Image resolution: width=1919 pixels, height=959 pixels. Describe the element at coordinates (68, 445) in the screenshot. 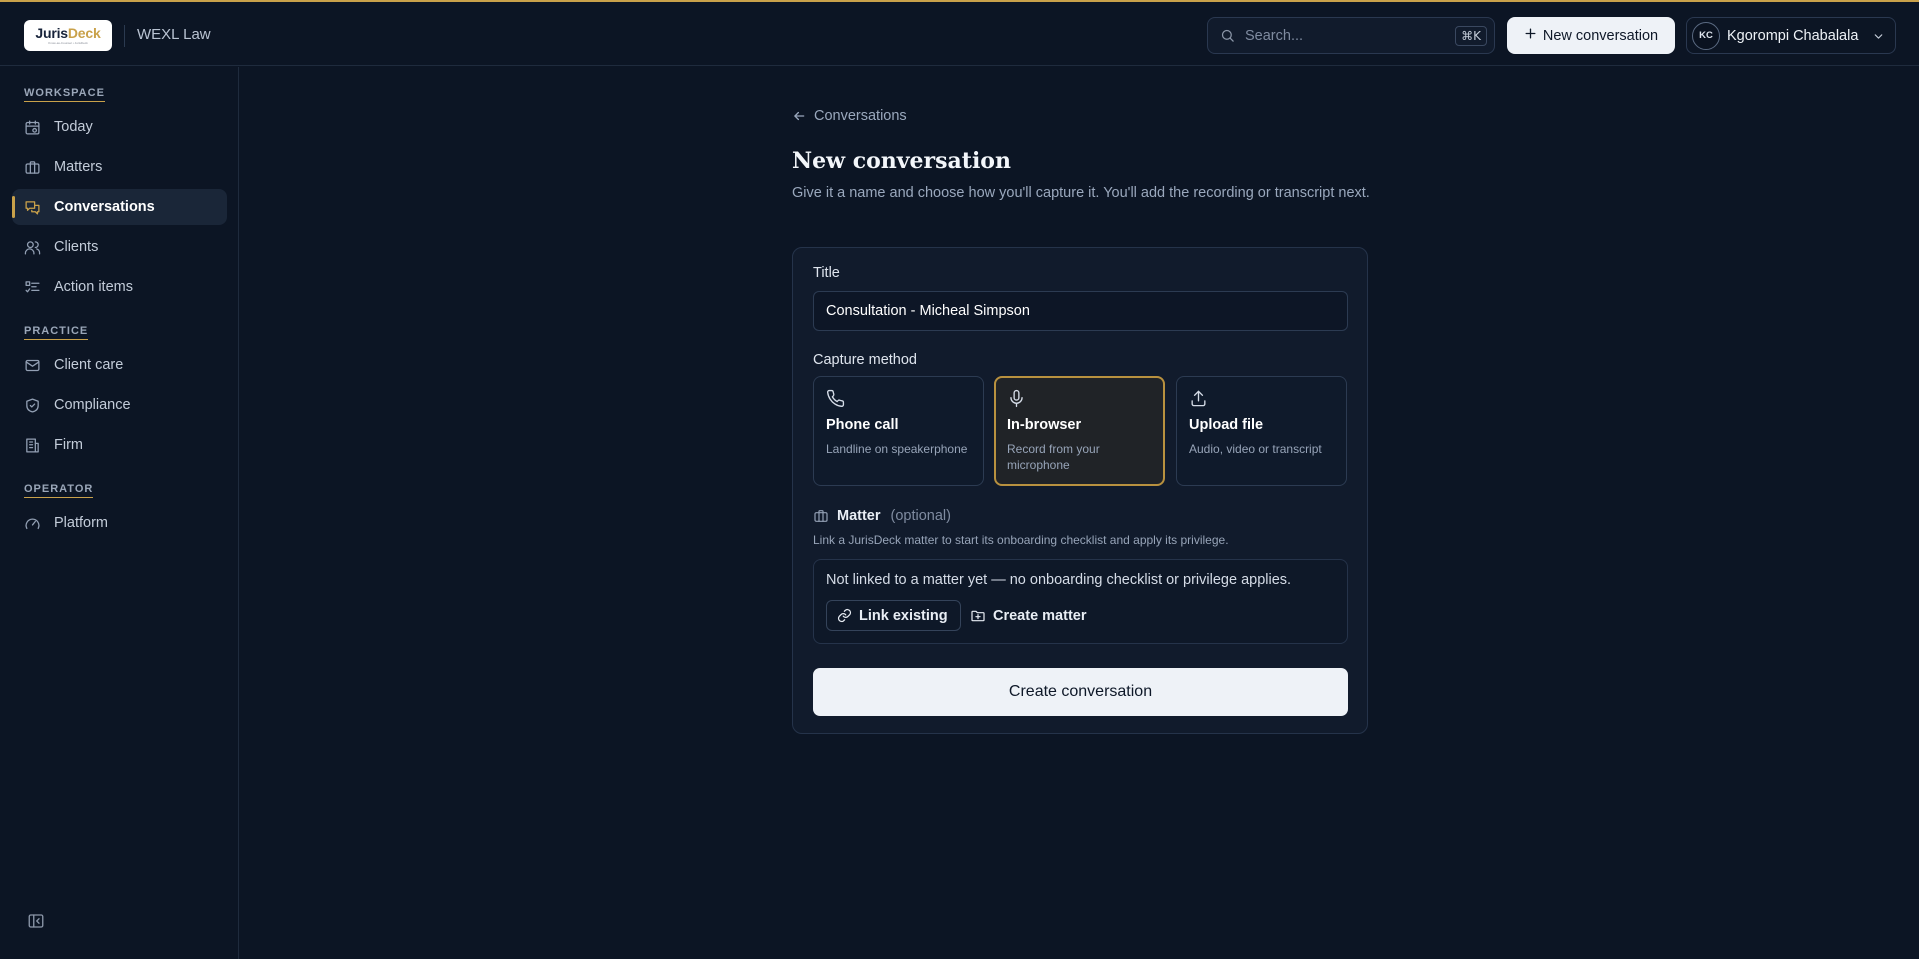

I see `sidebar-item-label: Firm` at that location.